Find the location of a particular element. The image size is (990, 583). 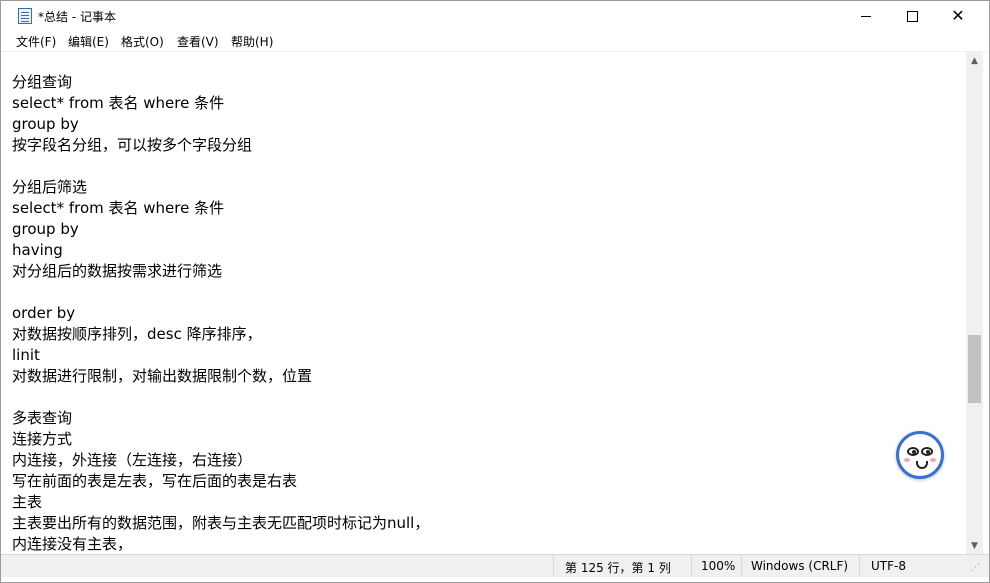

chevron-up-icon: ▲ is located at coordinates (974, 60).